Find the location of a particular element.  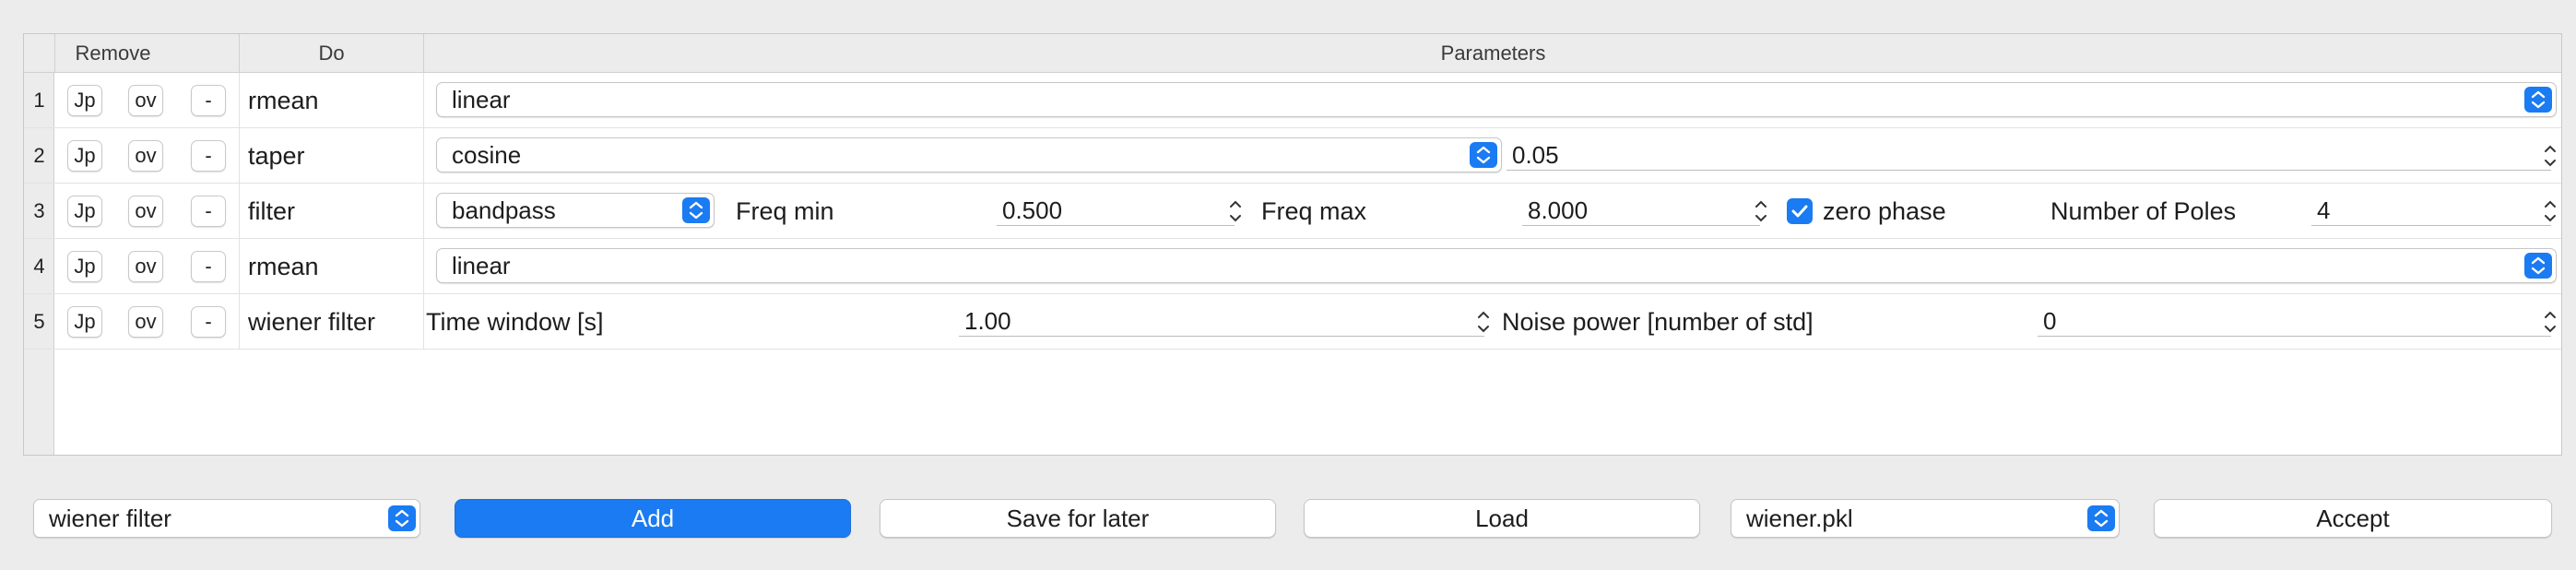

freq-min-value: 0.500 is located at coordinates (1032, 210).